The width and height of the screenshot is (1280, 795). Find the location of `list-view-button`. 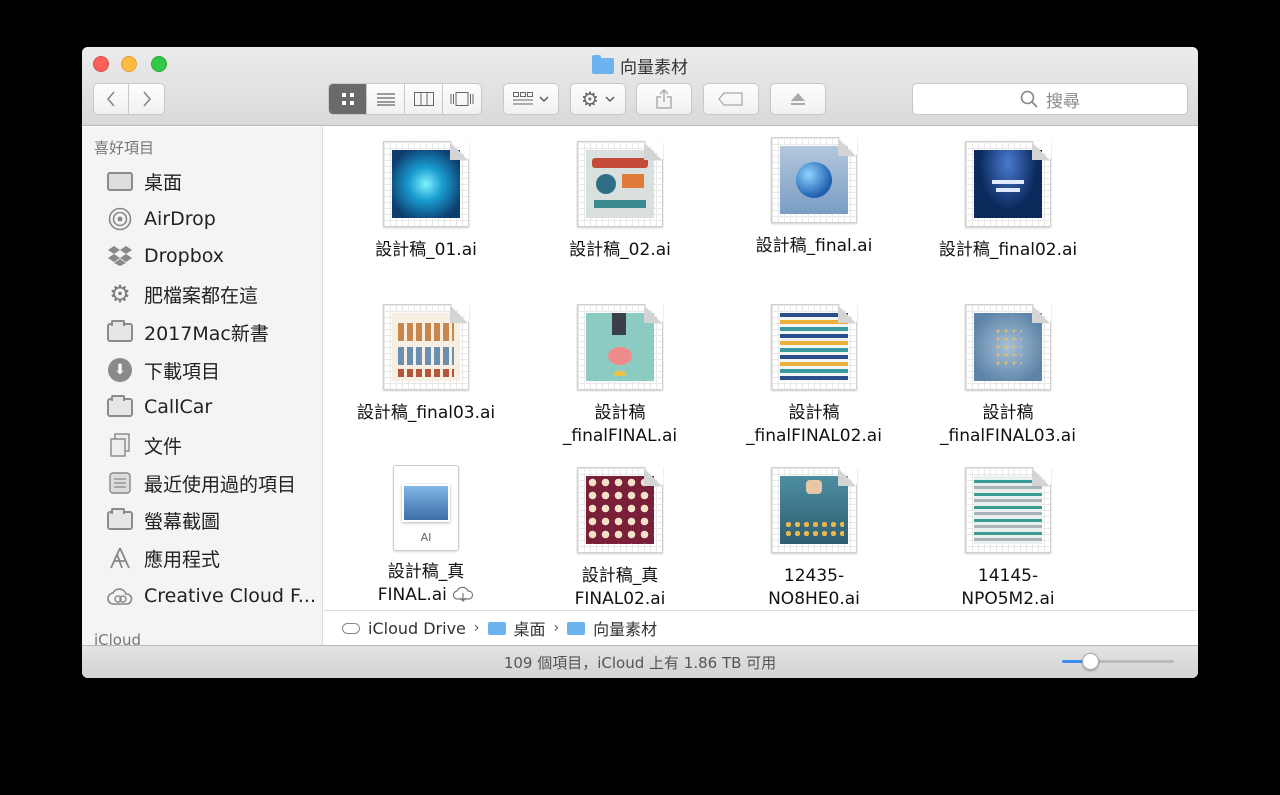

list-view-button is located at coordinates (386, 99).